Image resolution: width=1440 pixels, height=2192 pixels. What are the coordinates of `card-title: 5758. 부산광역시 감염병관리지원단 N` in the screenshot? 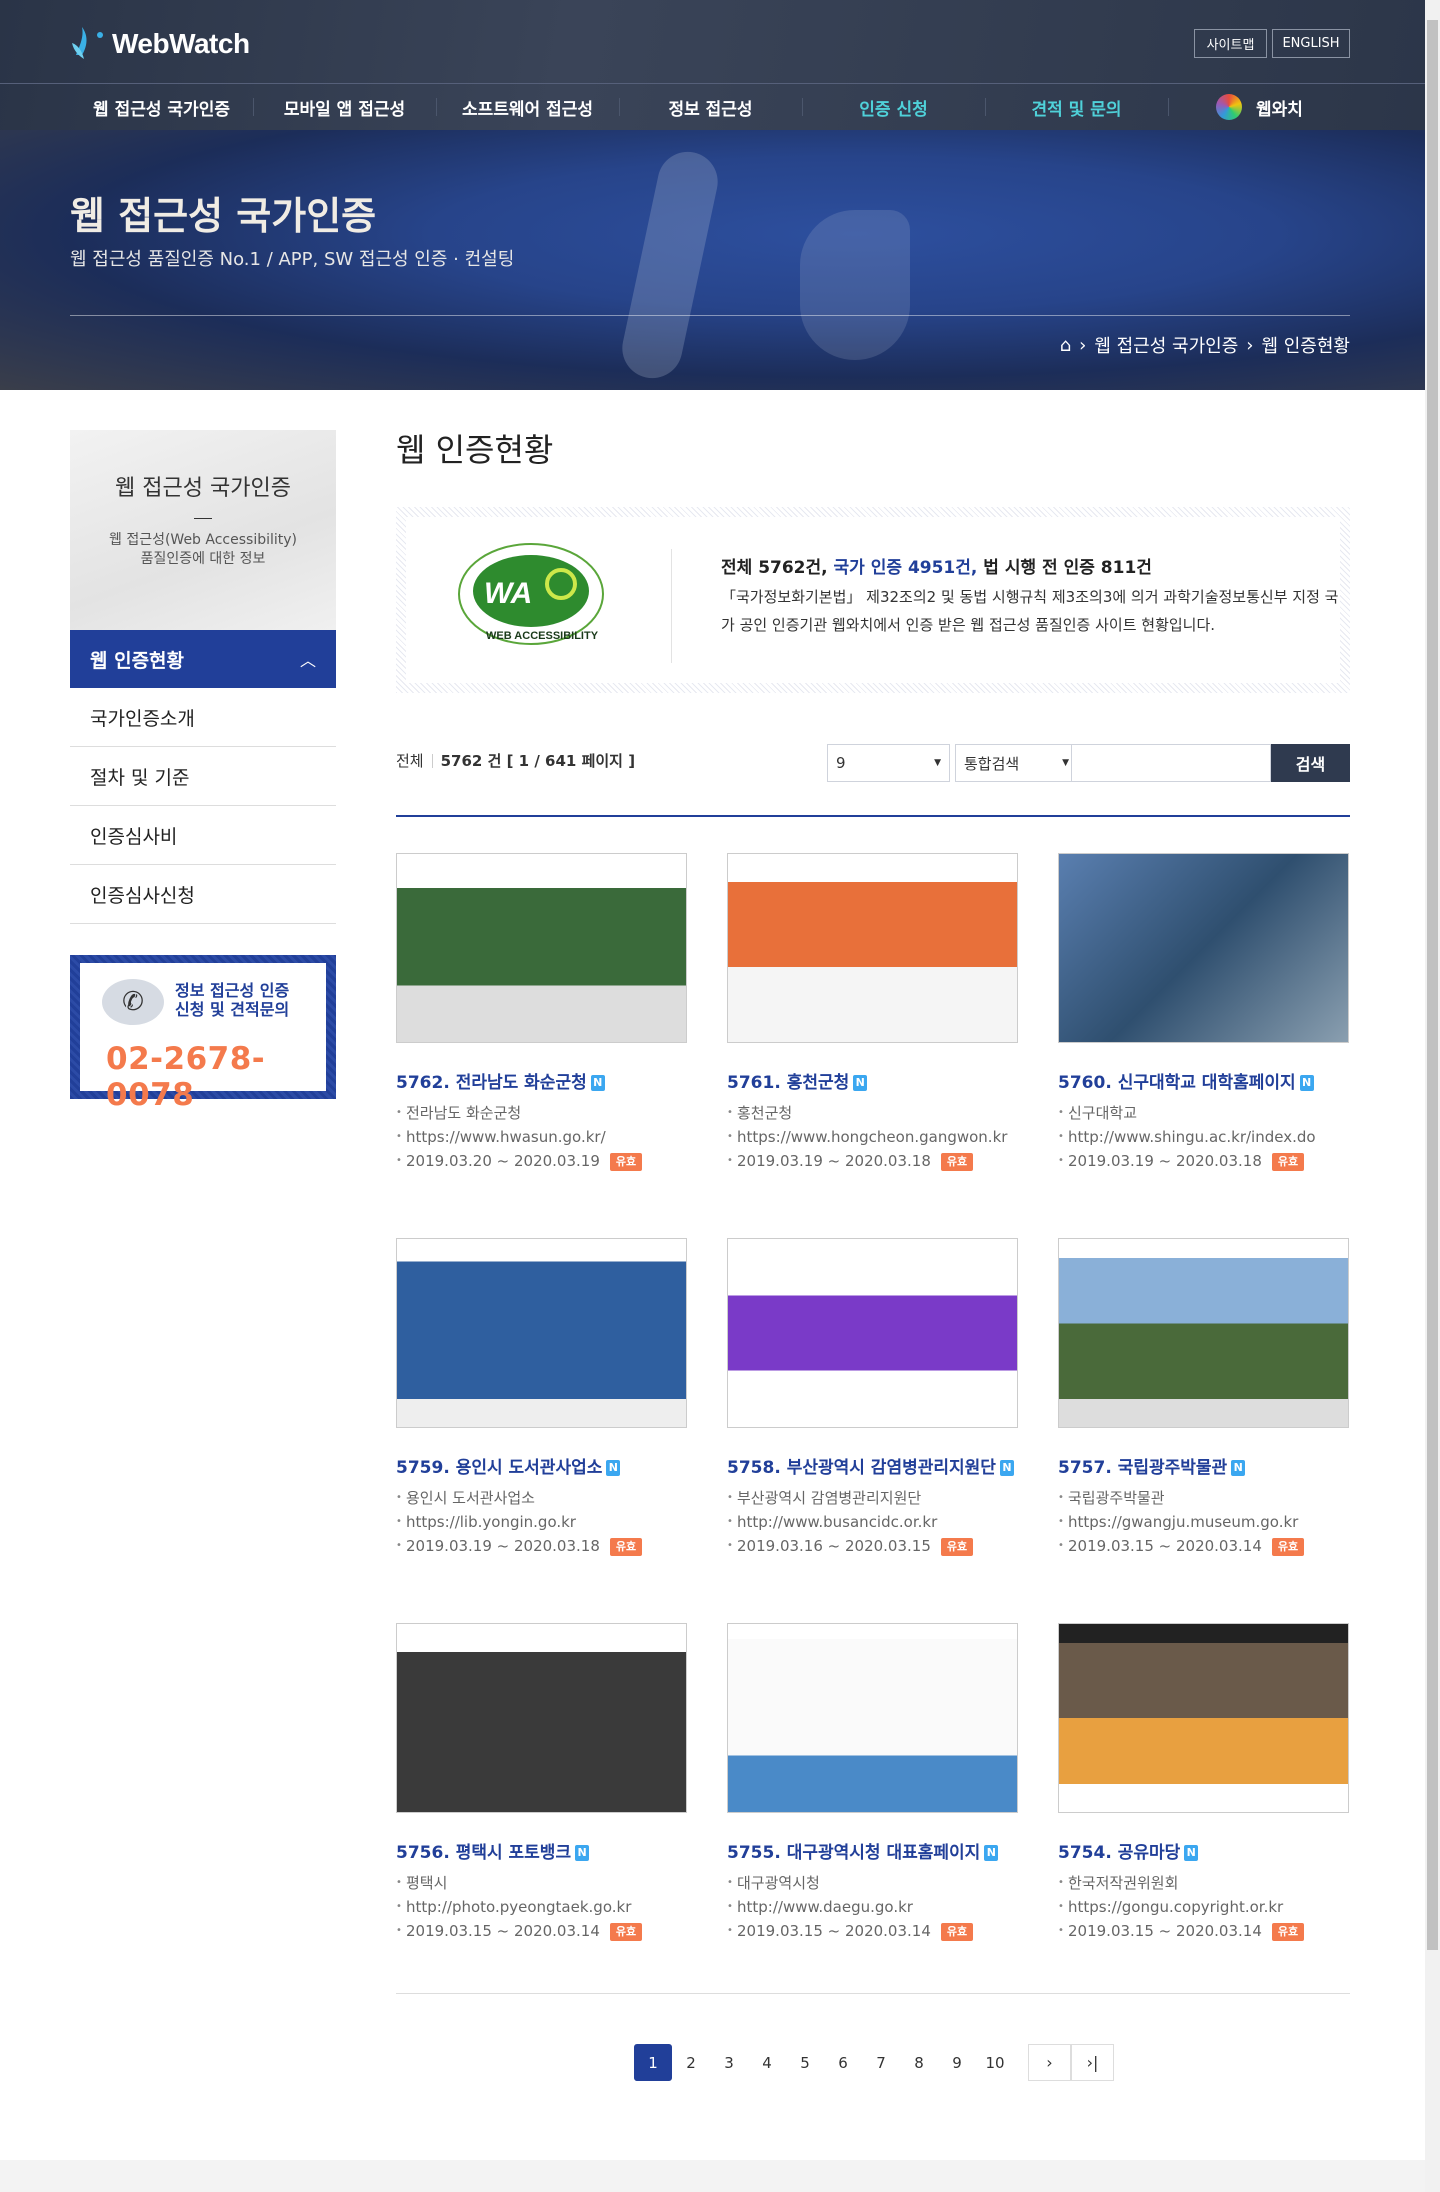 It's located at (872, 1468).